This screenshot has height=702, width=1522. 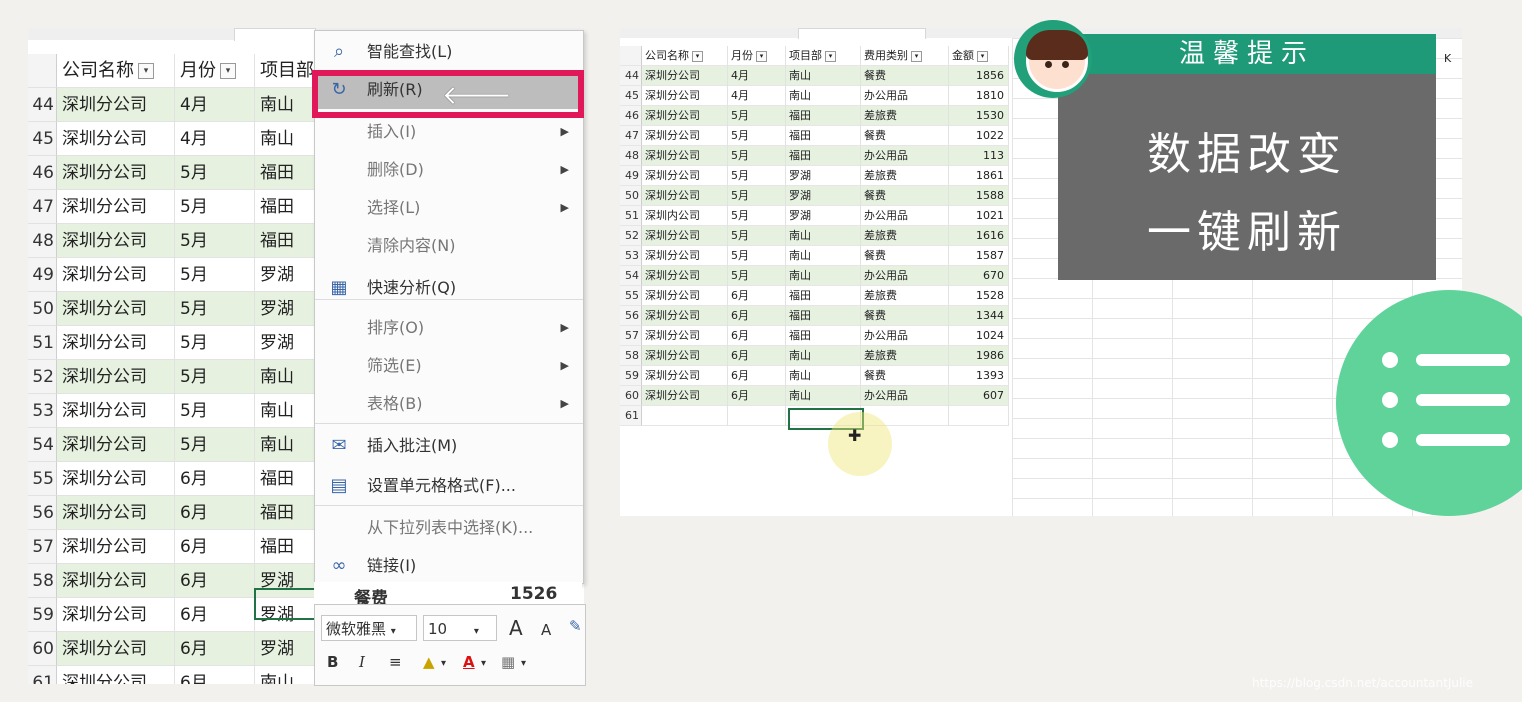 What do you see at coordinates (523, 664) in the screenshot?
I see `chevron-down-icon: ▾` at bounding box center [523, 664].